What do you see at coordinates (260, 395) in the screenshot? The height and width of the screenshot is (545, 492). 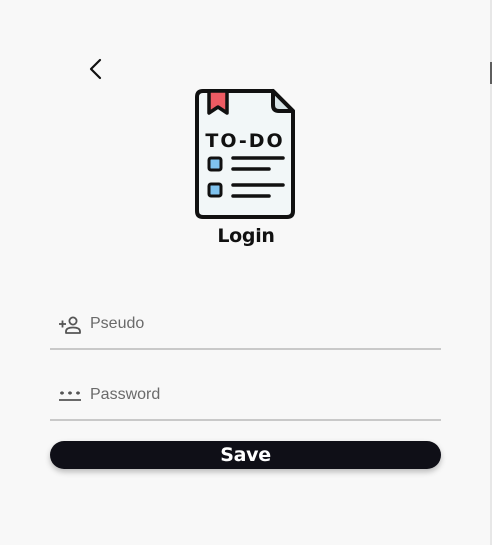 I see `password-input` at bounding box center [260, 395].